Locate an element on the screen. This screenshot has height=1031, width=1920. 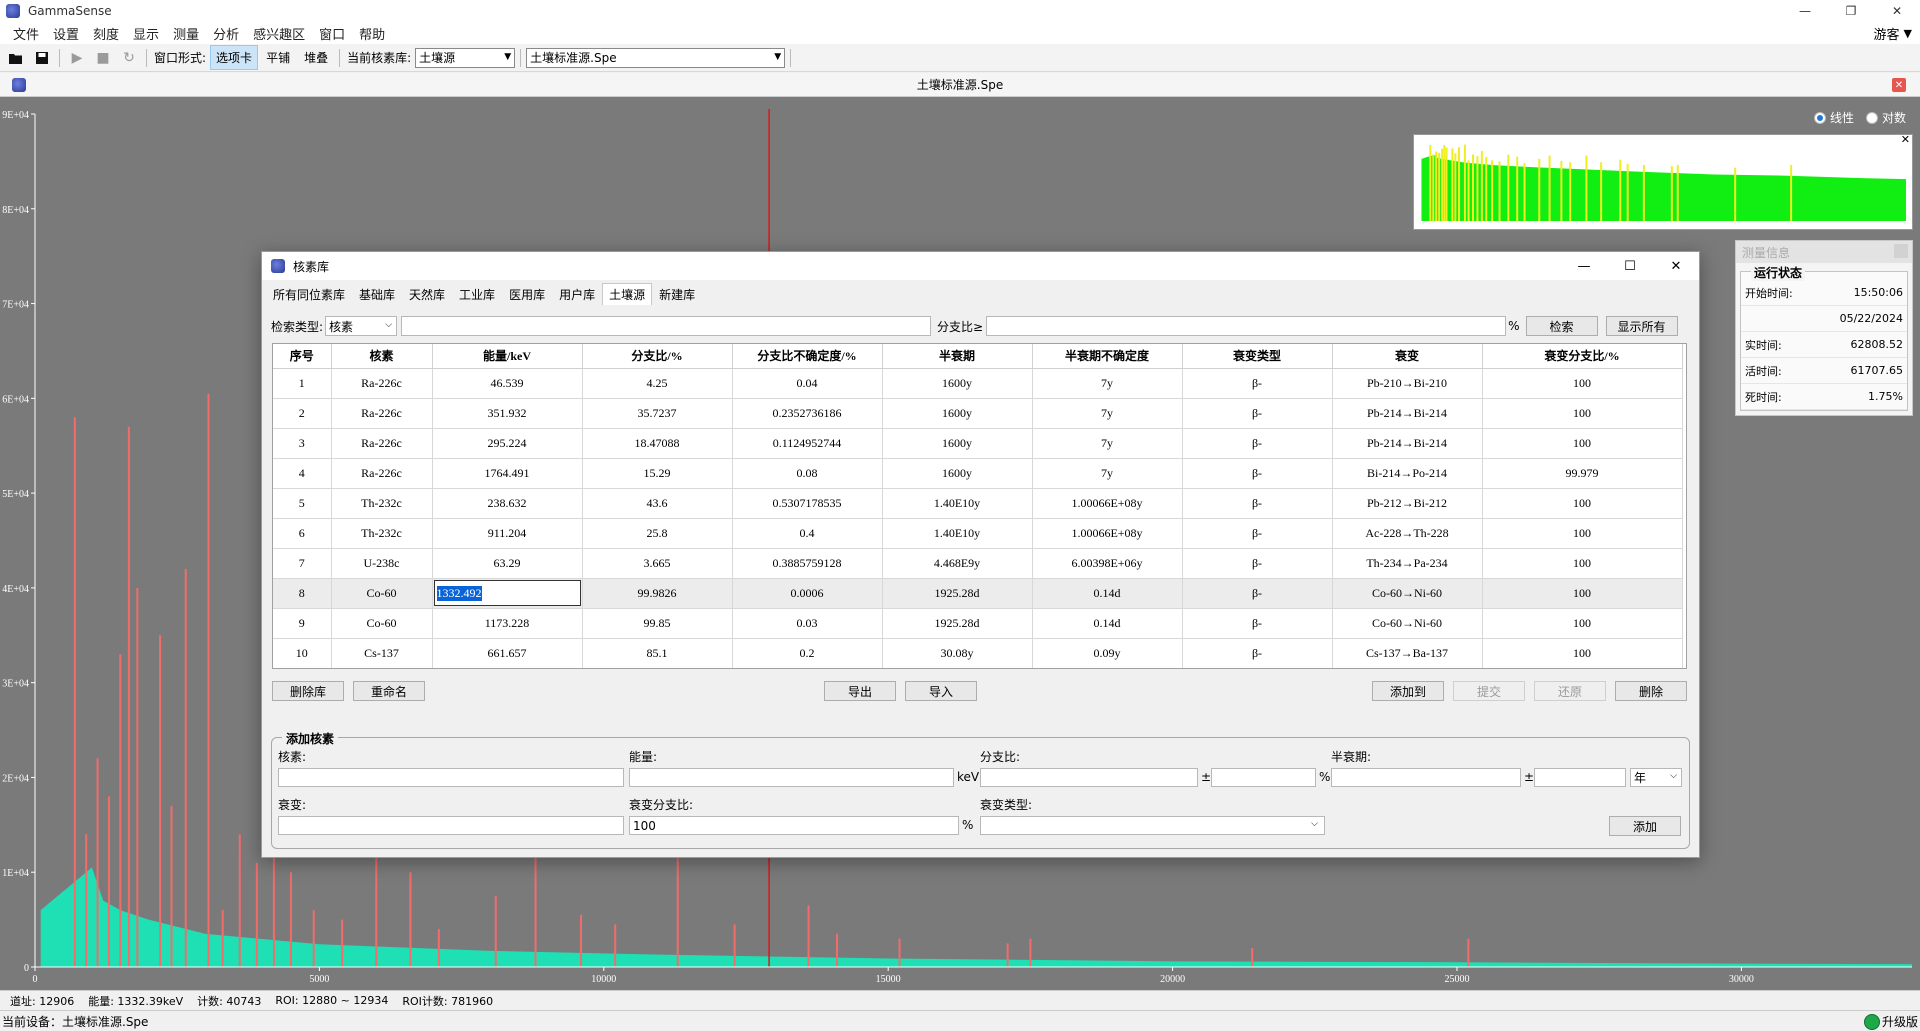
overview-close-icon: ✕ is located at coordinates (1905, 139).